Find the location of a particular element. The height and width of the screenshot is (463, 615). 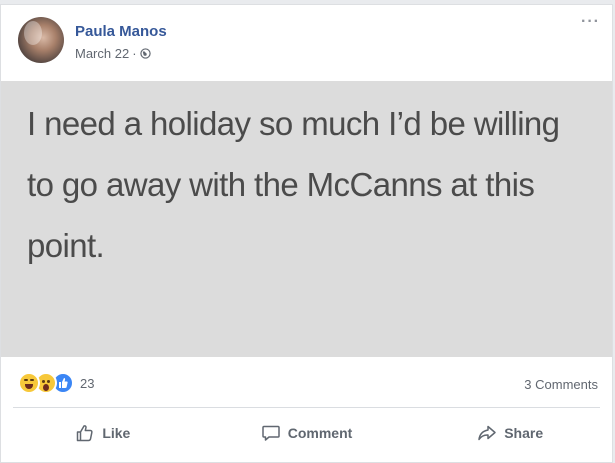

thumbs-up-icon is located at coordinates (85, 433).